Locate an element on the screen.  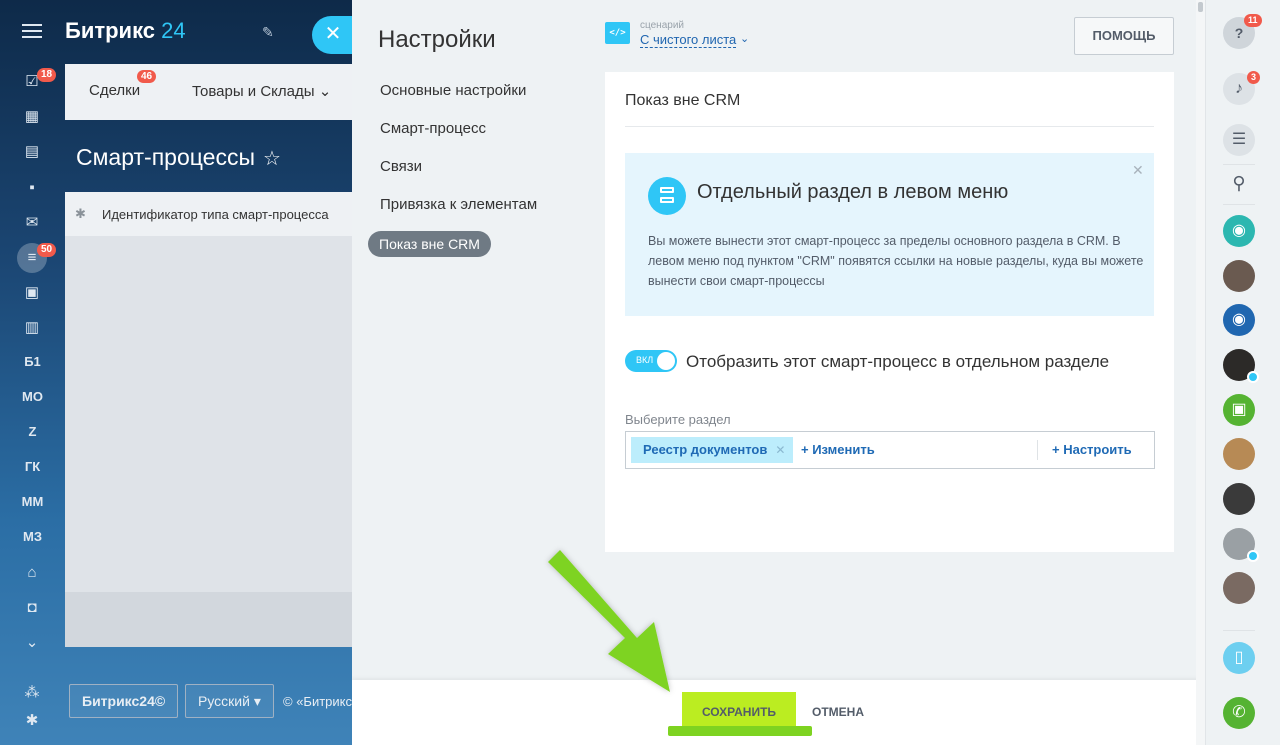
show-section-toggle: ВКЛ is located at coordinates (651, 361).